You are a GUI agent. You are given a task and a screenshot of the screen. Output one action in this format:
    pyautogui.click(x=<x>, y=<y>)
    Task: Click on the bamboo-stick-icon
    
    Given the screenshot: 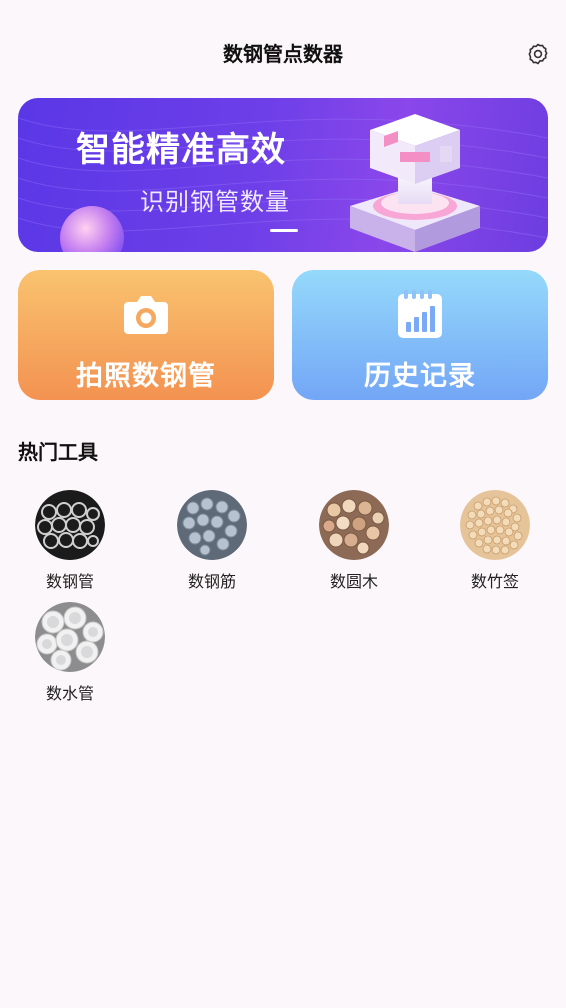 What is the action you would take?
    pyautogui.click(x=495, y=525)
    